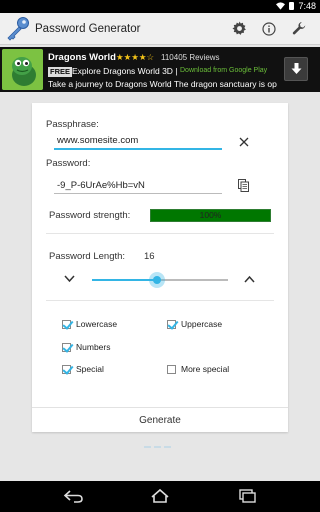 This screenshot has width=320, height=512. What do you see at coordinates (138, 149) in the screenshot?
I see `passphrase-underline` at bounding box center [138, 149].